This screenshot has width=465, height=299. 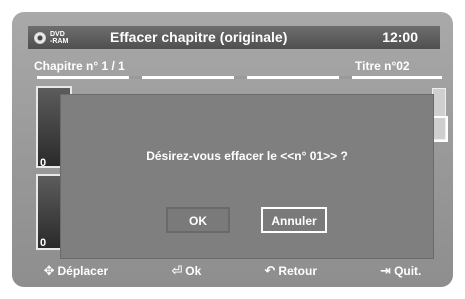 What do you see at coordinates (49, 270) in the screenshot?
I see `four-way-arrows-icon: ✥` at bounding box center [49, 270].